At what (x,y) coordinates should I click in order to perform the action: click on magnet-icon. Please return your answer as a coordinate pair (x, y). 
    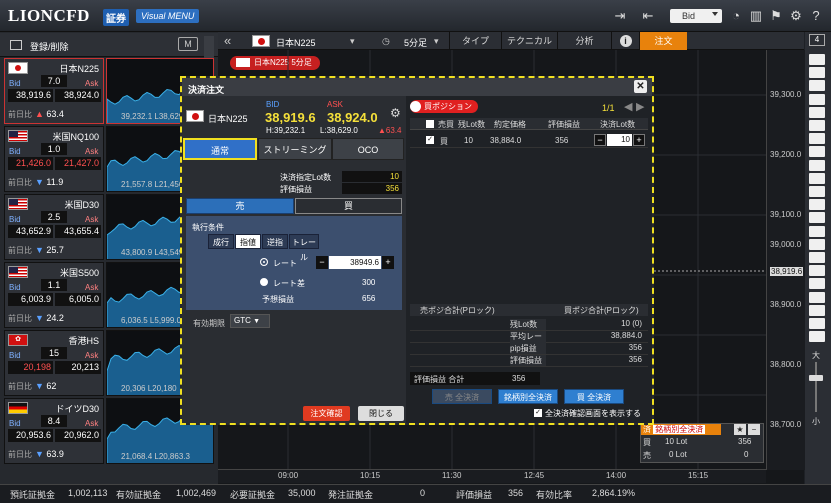
    Looking at the image, I should click on (817, 284).